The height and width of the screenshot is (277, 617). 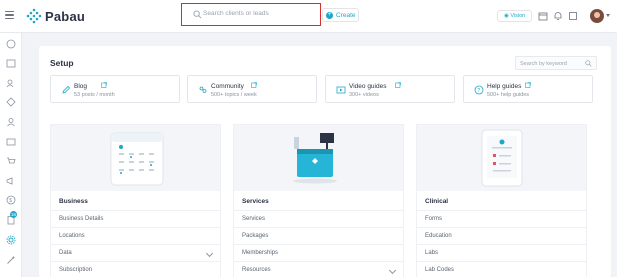 What do you see at coordinates (504, 86) in the screenshot?
I see `card-title: Help guides` at bounding box center [504, 86].